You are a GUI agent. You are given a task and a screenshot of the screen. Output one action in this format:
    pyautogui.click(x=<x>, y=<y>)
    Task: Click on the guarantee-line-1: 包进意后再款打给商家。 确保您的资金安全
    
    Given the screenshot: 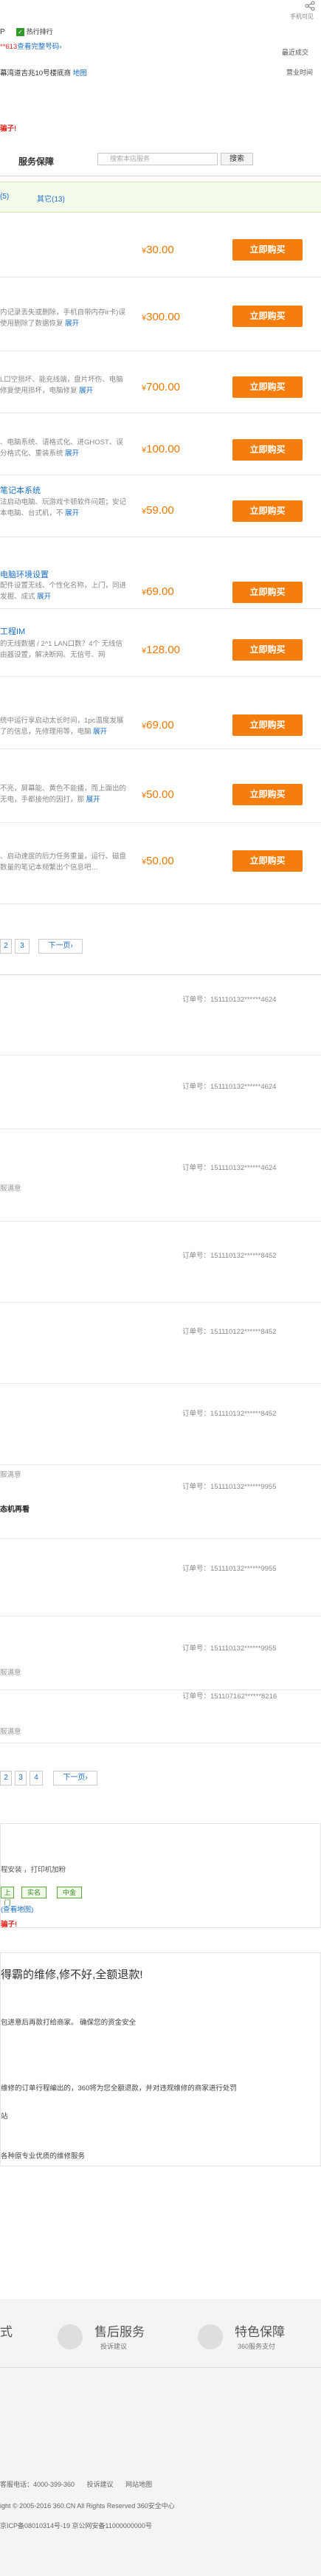 What is the action you would take?
    pyautogui.click(x=69, y=2023)
    